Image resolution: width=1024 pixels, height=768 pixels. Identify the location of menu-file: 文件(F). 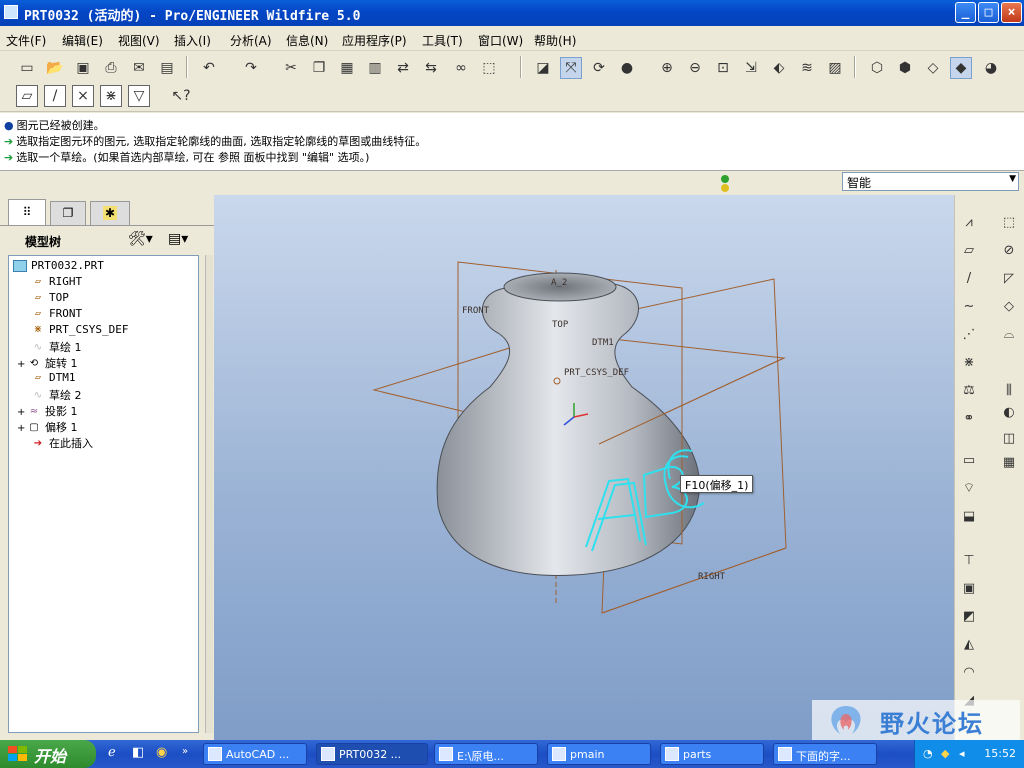
(26, 40).